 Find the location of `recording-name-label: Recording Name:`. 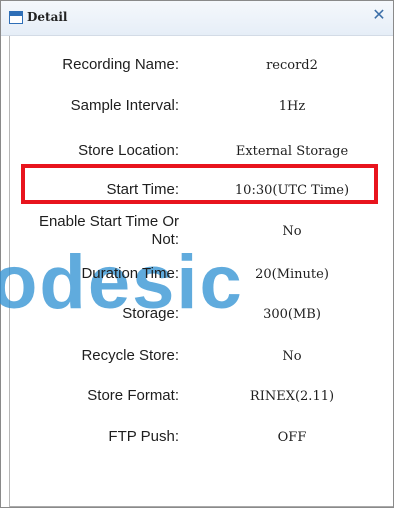

recording-name-label: Recording Name: is located at coordinates (120, 64).